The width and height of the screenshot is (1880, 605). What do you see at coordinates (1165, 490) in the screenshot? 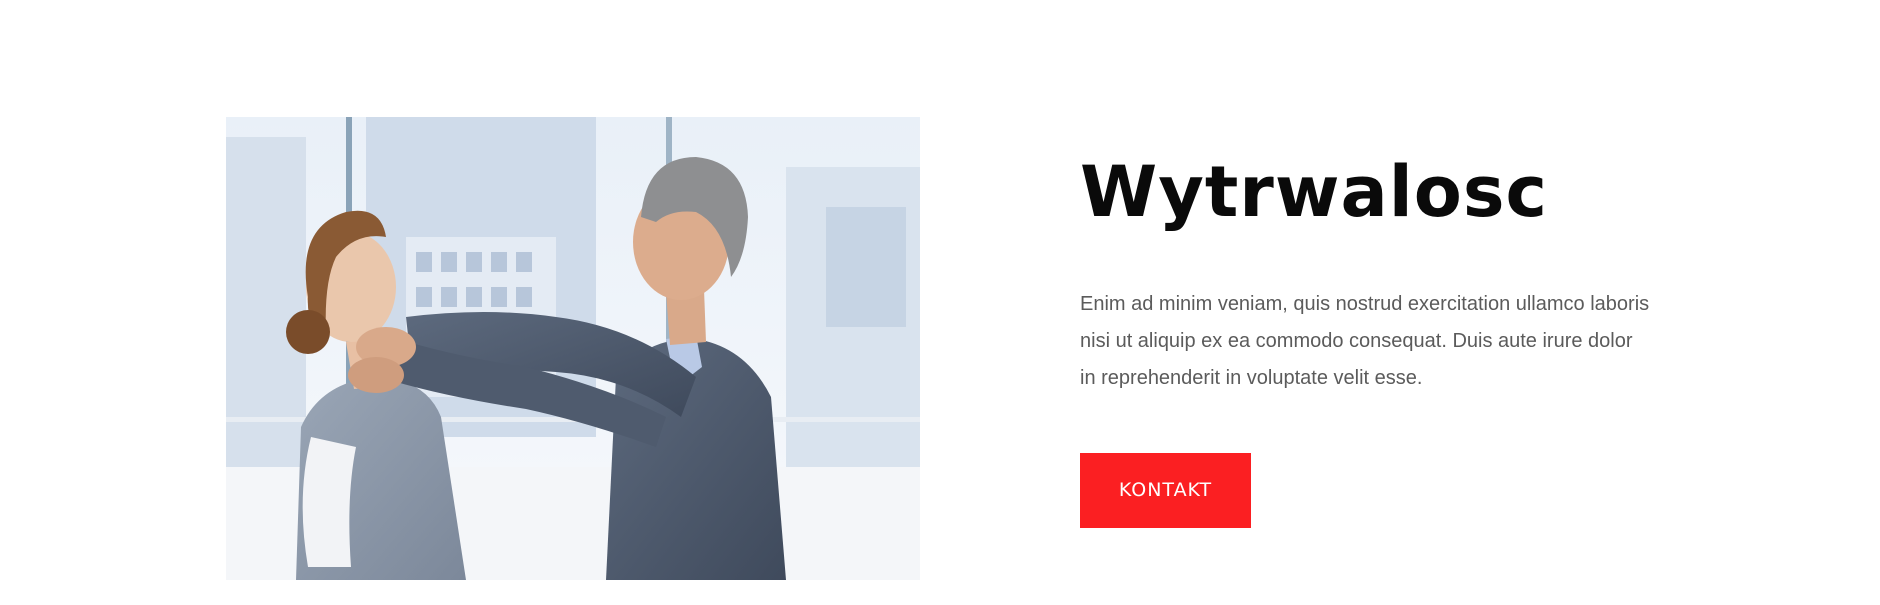
I see `kontakt-button: KONTAKT` at bounding box center [1165, 490].